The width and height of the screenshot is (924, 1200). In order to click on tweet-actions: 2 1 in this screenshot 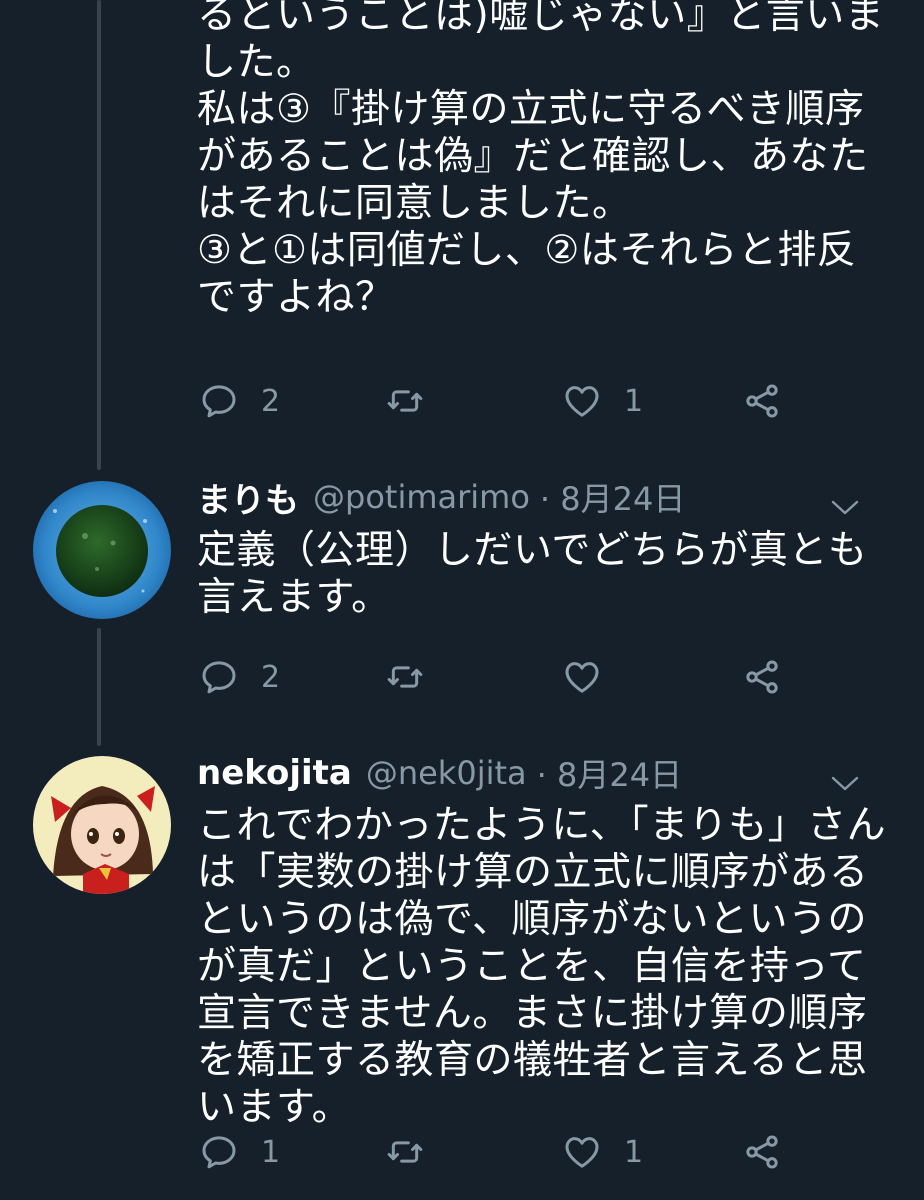, I will do `click(547, 401)`.